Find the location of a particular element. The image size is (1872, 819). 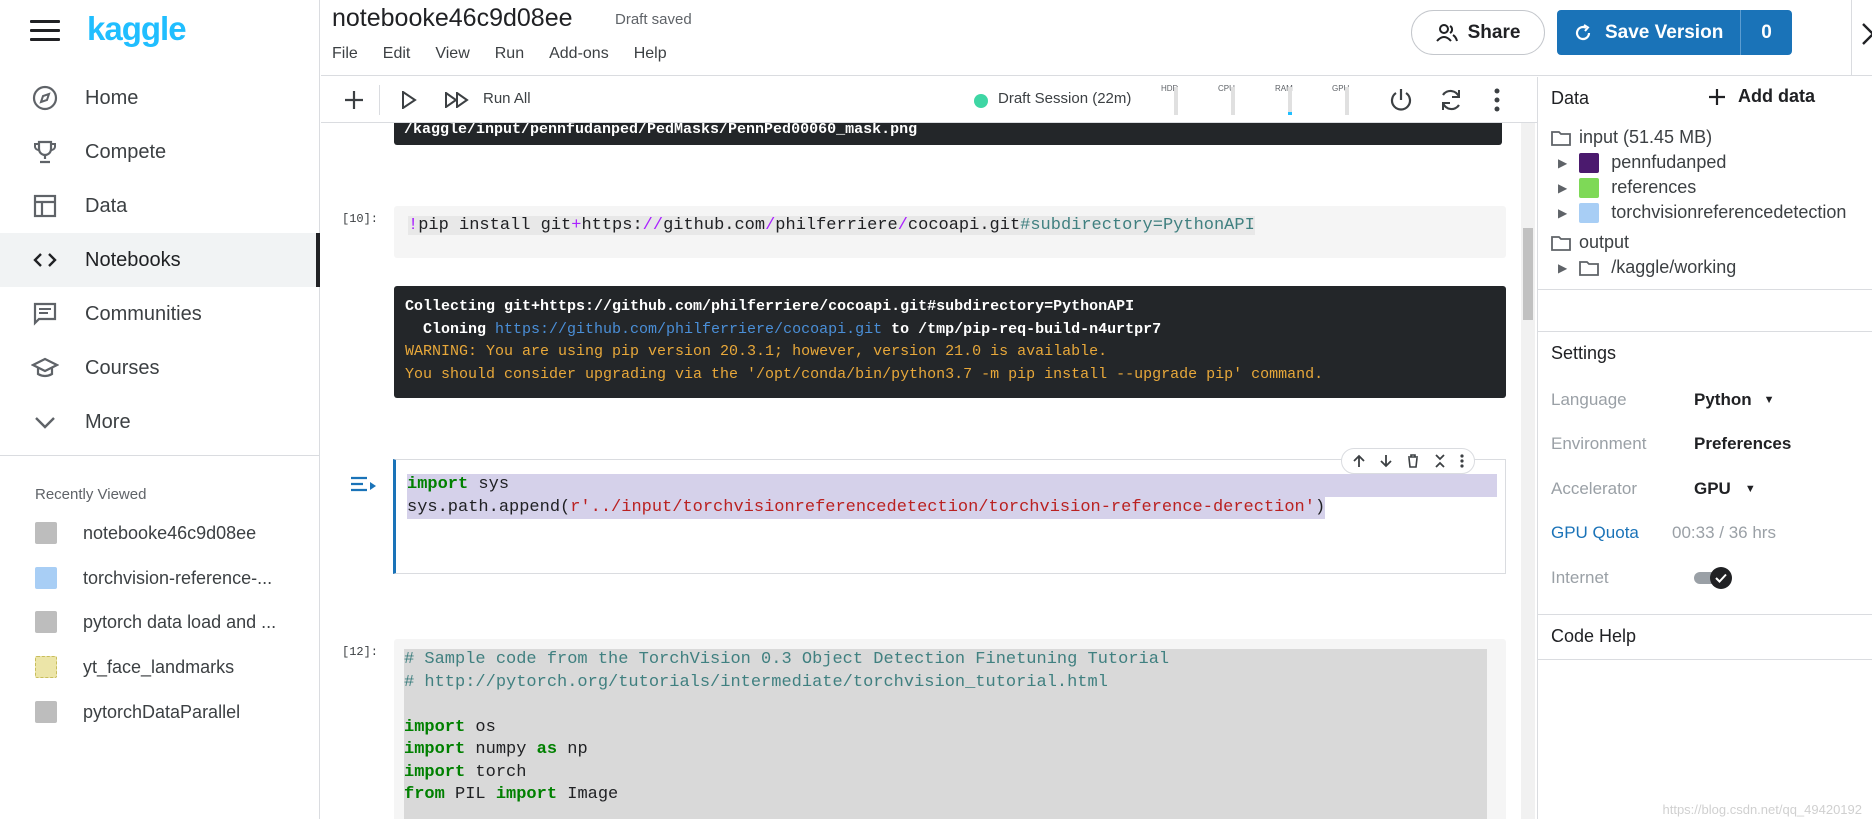

nav-item-home: Home is located at coordinates (160, 98).